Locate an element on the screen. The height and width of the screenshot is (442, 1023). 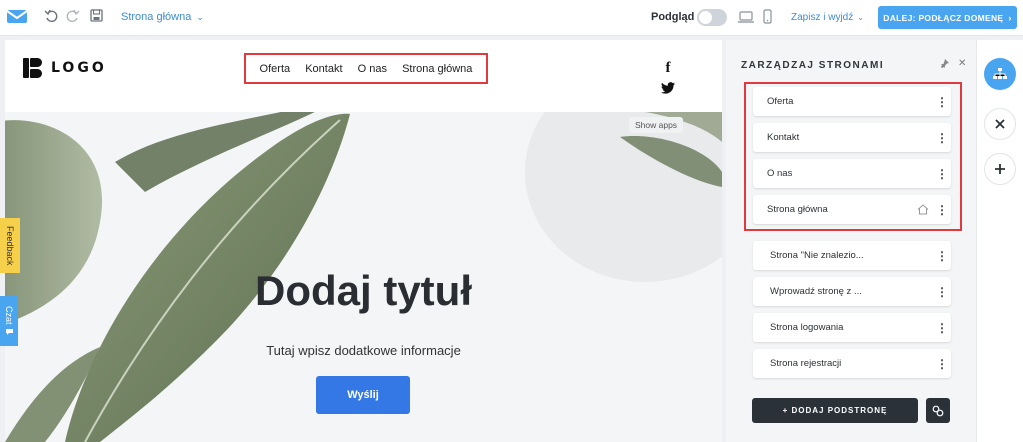
chat-icon is located at coordinates (9, 332).